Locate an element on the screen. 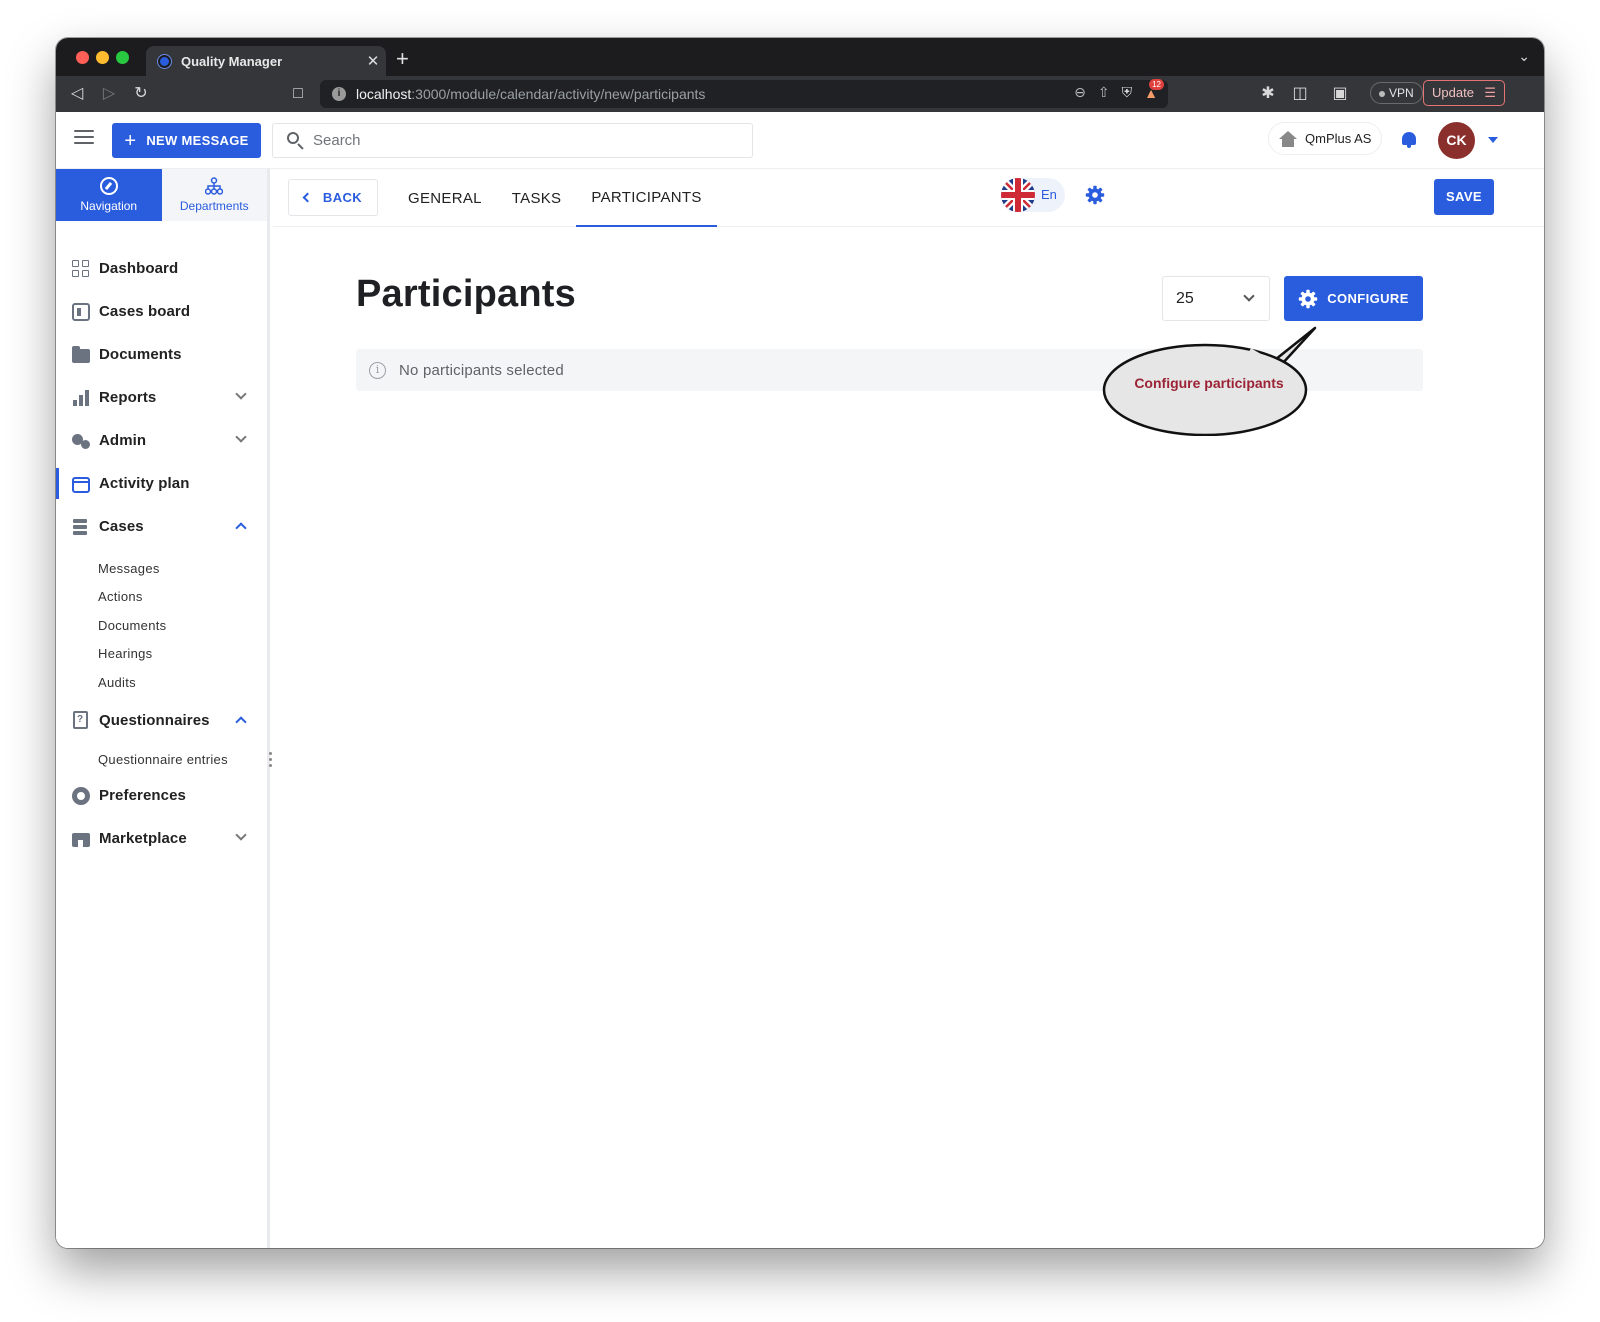  sidebar-subitem-questionnaire-entries: Questionnaire entries is located at coordinates (161, 760).